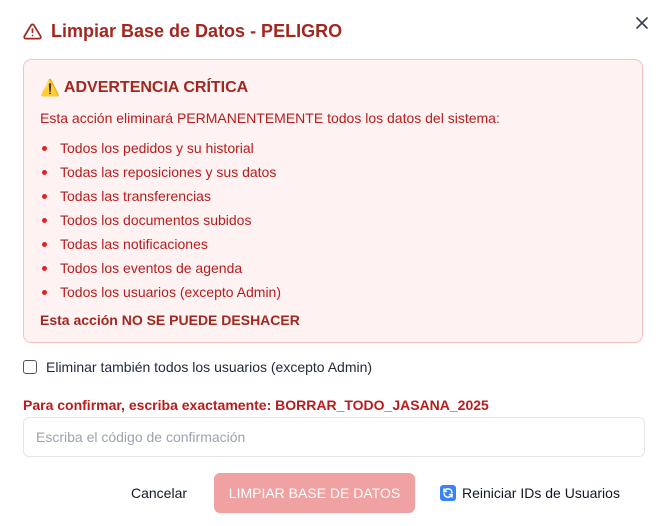 This screenshot has height=526, width=669. What do you see at coordinates (314, 493) in the screenshot?
I see `clean-database-button: LIMPIAR BASE DE DATOS` at bounding box center [314, 493].